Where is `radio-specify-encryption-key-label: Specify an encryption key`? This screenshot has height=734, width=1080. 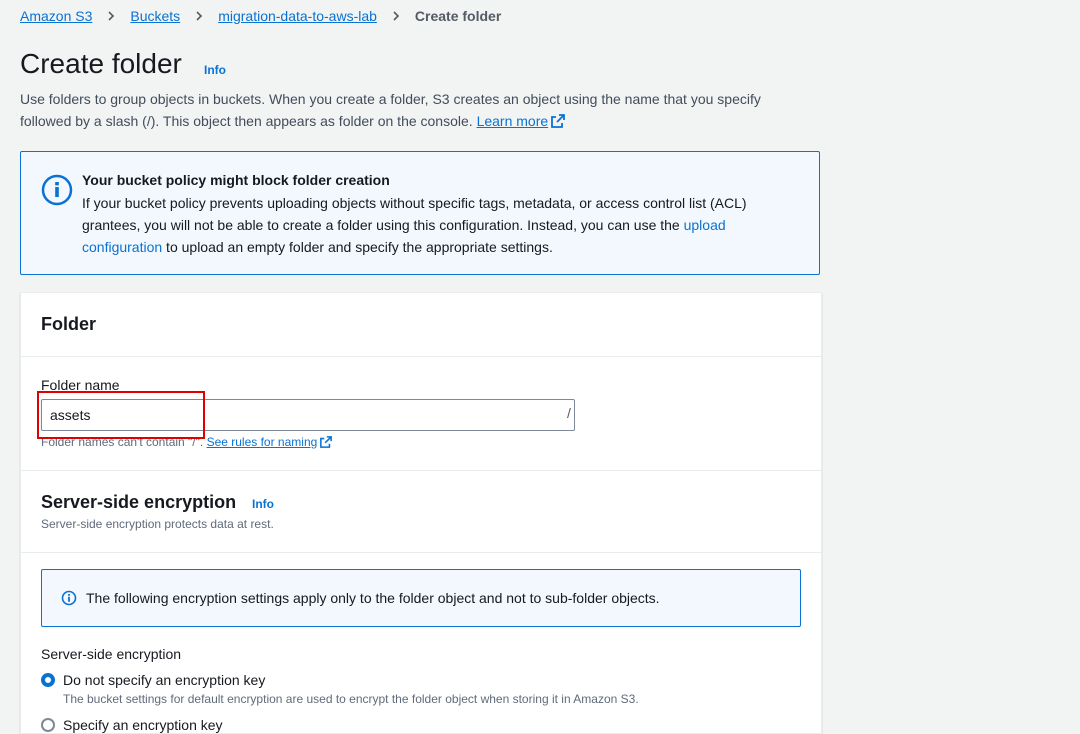
radio-specify-encryption-key-label: Specify an encryption key is located at coordinates (143, 725).